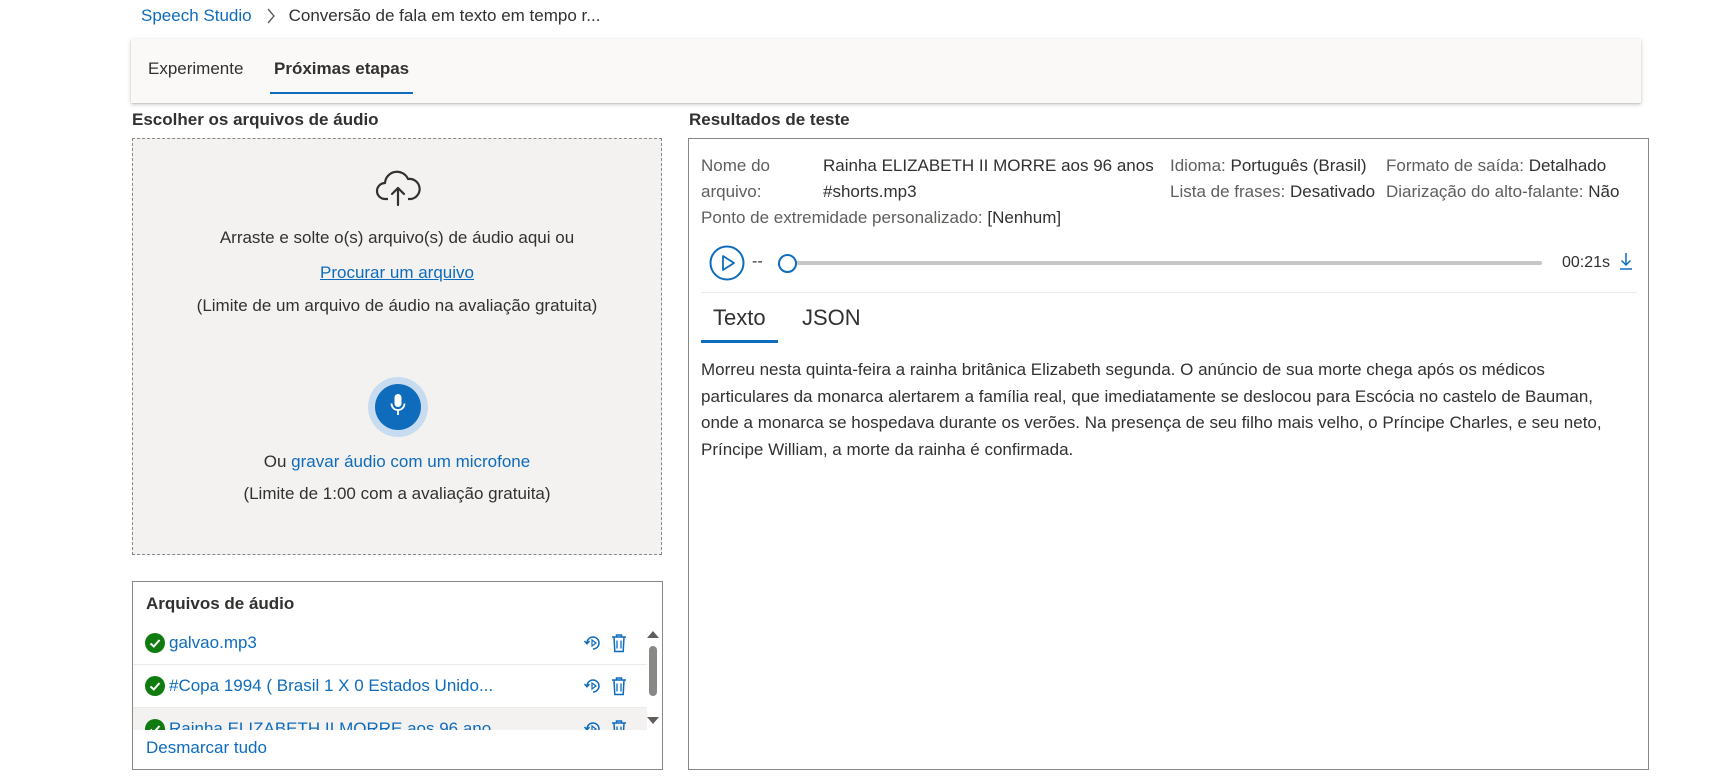  I want to click on top-tab-bar: Experimente Próximas etapas, so click(886, 71).